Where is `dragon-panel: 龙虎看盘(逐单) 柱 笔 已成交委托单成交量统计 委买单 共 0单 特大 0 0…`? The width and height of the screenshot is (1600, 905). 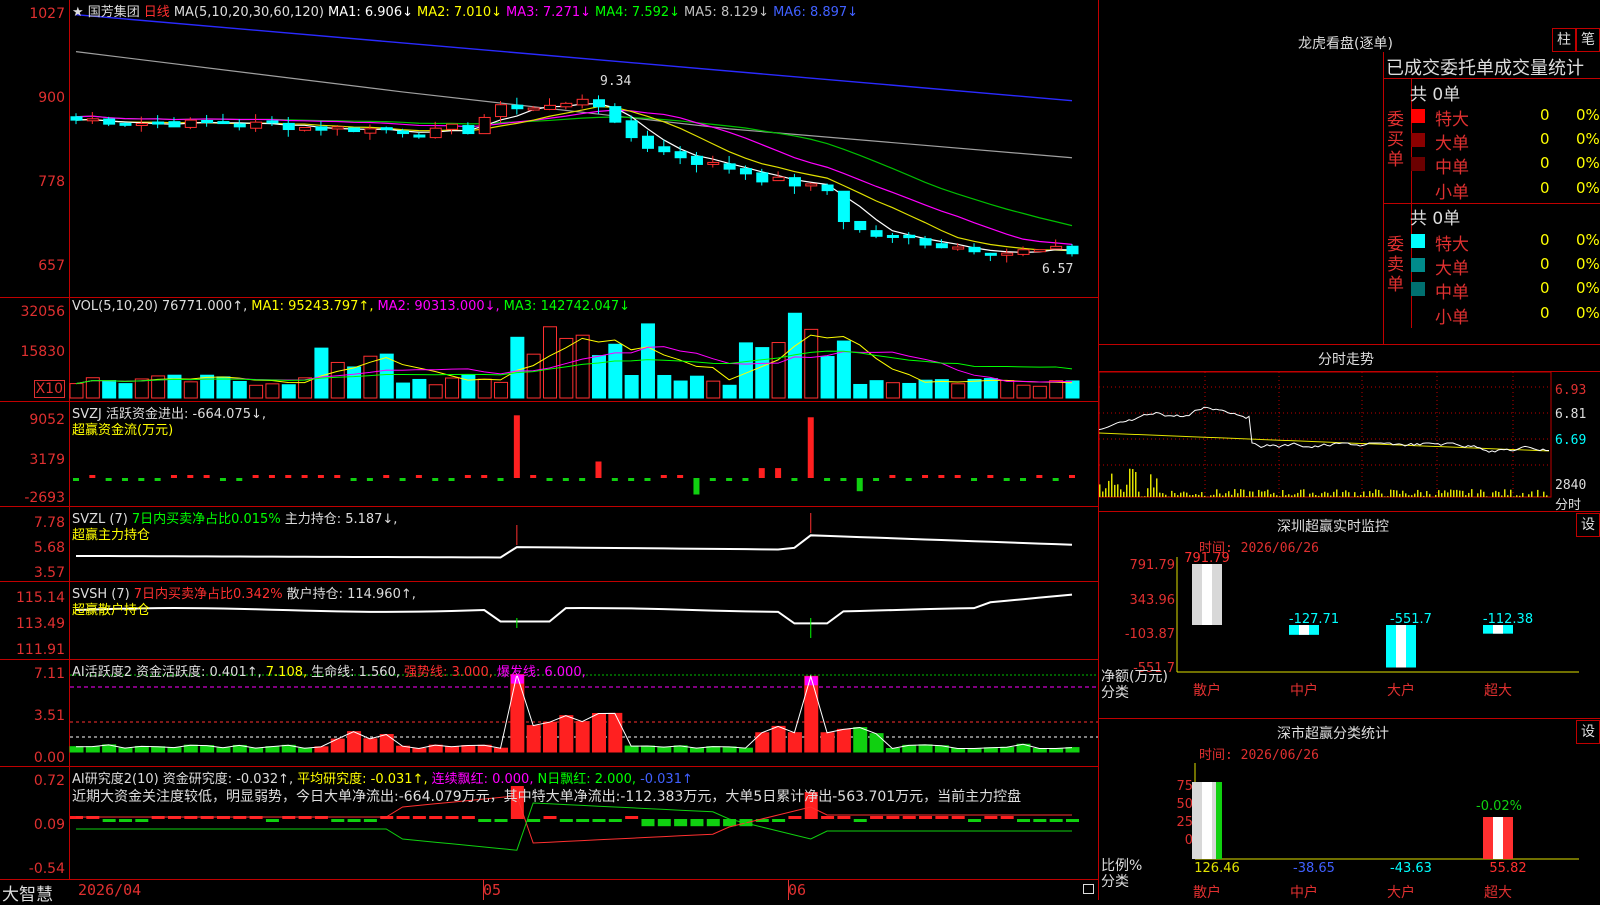
dragon-panel: 龙虎看盘(逐单) 柱 笔 已成交委托单成交量统计 委买单 共 0单 特大 0 0… is located at coordinates (1349, 172).